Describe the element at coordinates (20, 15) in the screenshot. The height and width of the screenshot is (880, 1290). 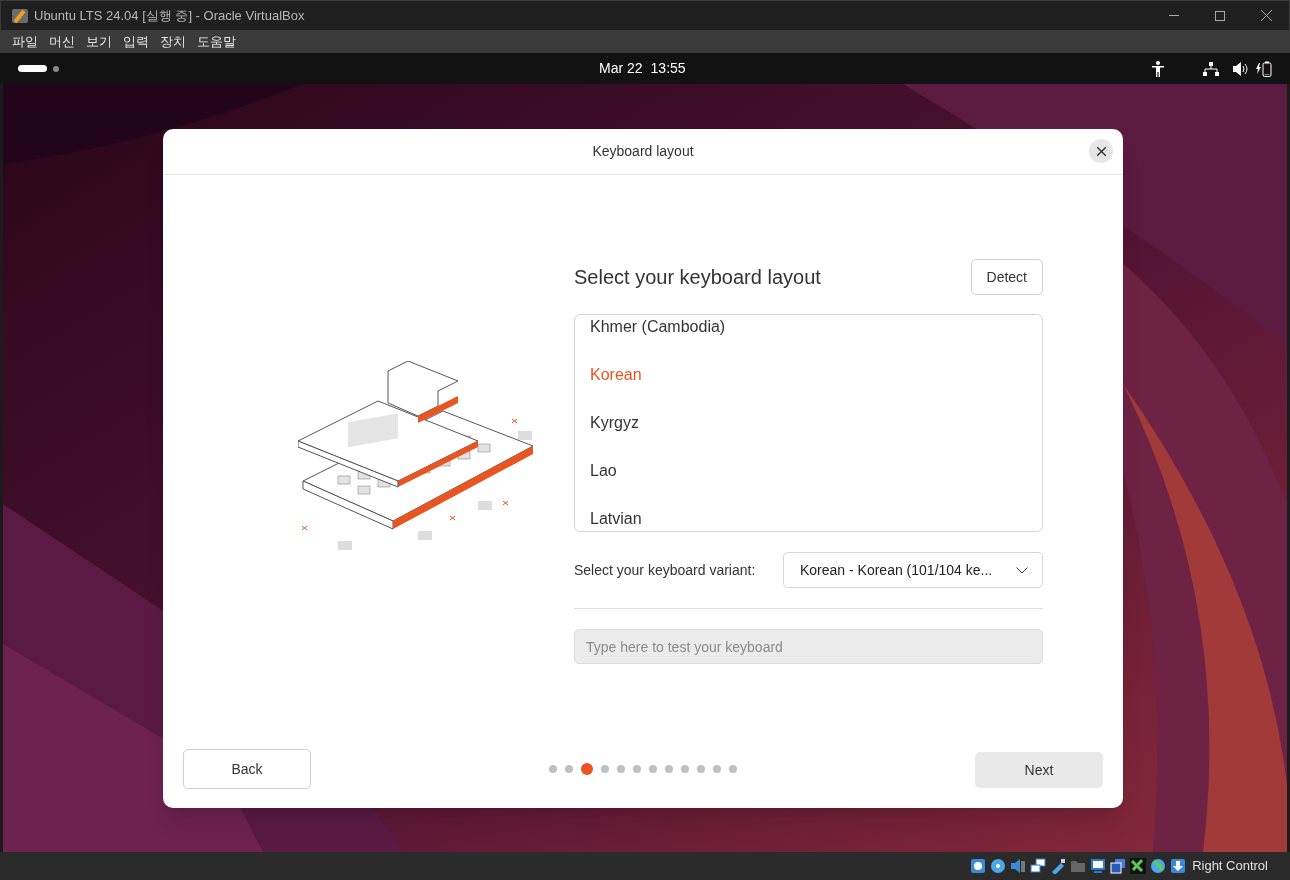
I see `app-icon` at that location.